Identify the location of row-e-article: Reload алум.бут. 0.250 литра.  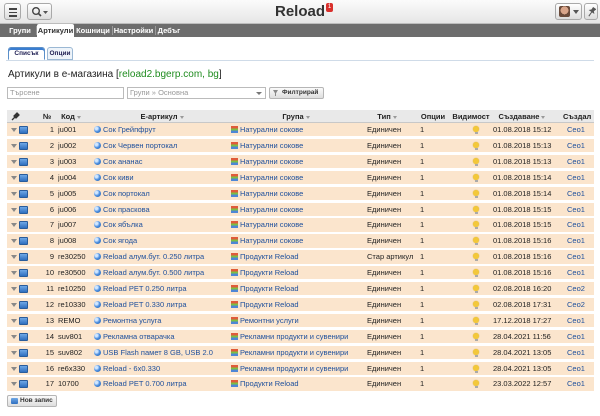
(162, 257).